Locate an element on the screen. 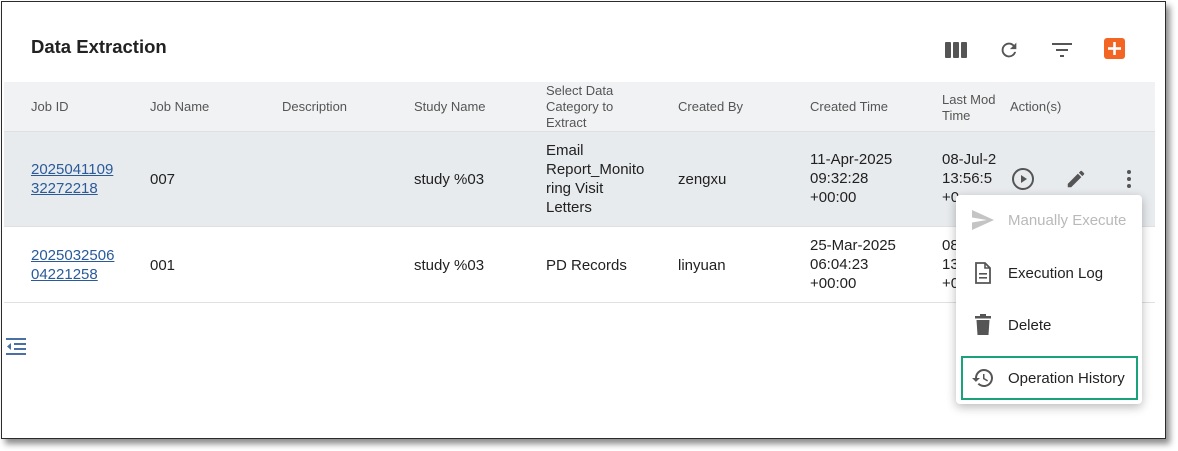 This screenshot has height=451, width=1178. job-id-line: 2025041109 is located at coordinates (72, 169).